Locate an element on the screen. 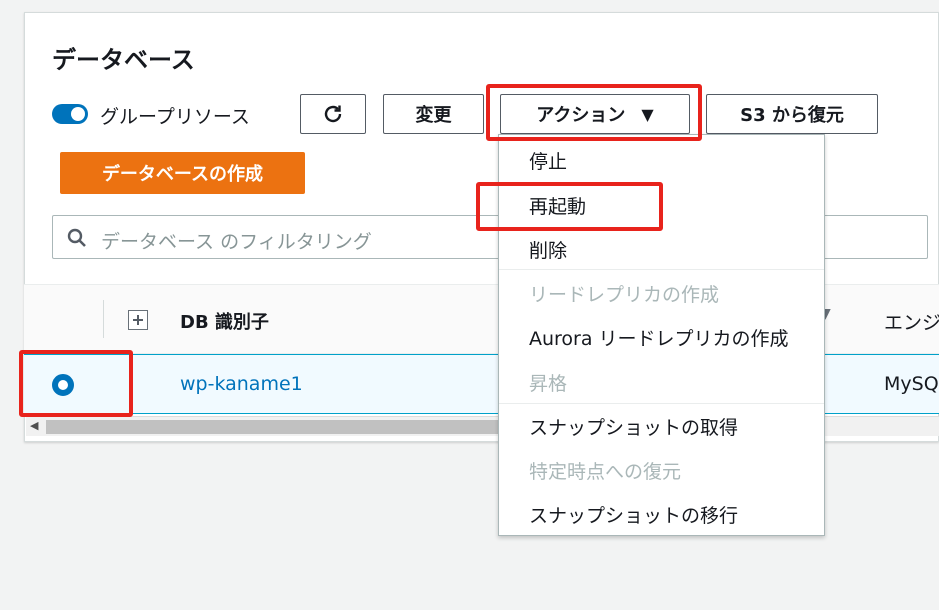 This screenshot has height=610, width=939. row-select-radio is located at coordinates (63, 385).